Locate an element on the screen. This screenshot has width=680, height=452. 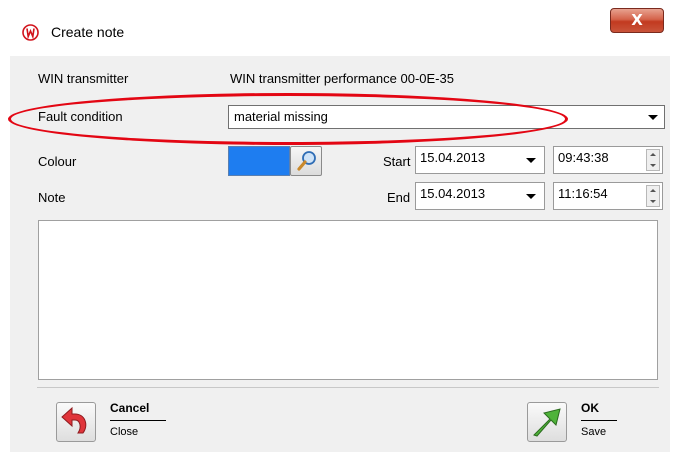
fault-condition-select: material missing is located at coordinates (446, 117).